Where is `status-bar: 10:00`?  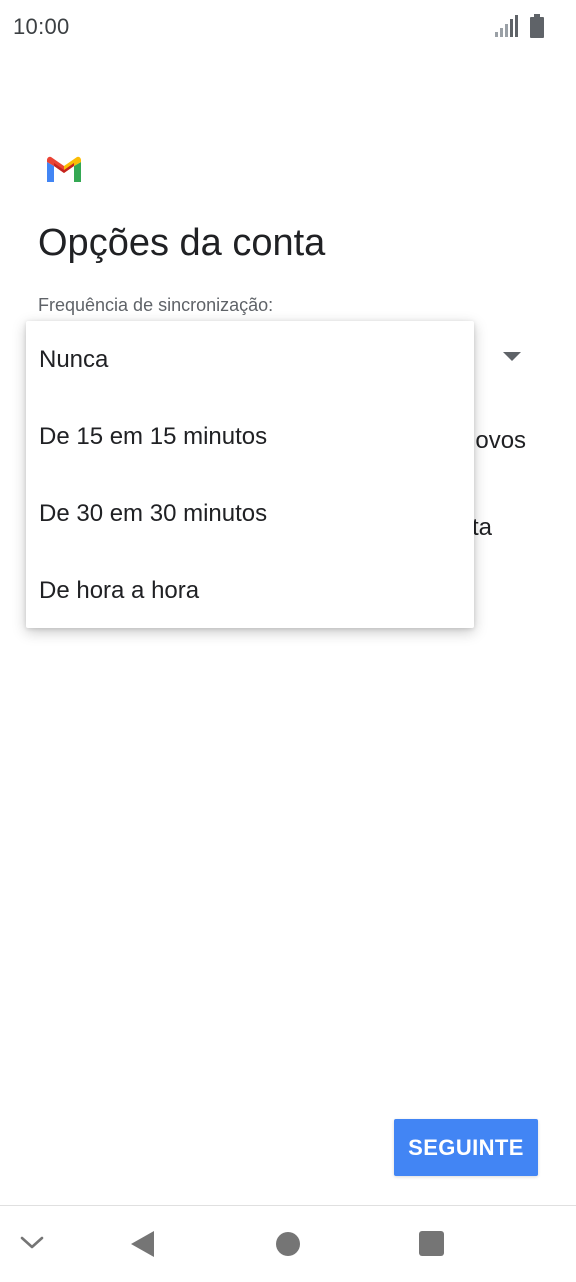
status-bar: 10:00 is located at coordinates (288, 27).